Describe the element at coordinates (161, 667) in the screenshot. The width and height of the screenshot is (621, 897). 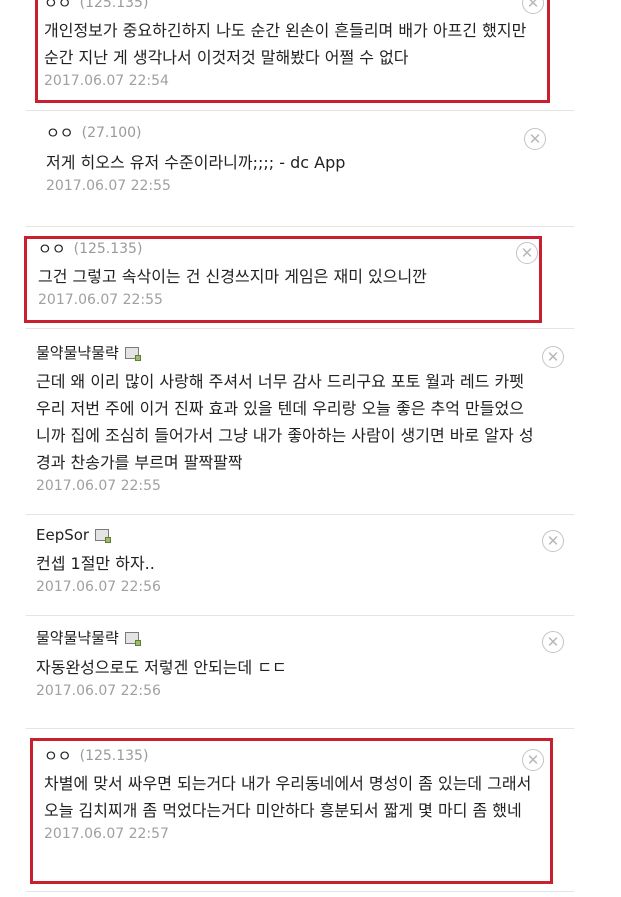
I see `comment-text: 자동완성으로도 저렇겐 안되는데 ㄷㄷ` at that location.